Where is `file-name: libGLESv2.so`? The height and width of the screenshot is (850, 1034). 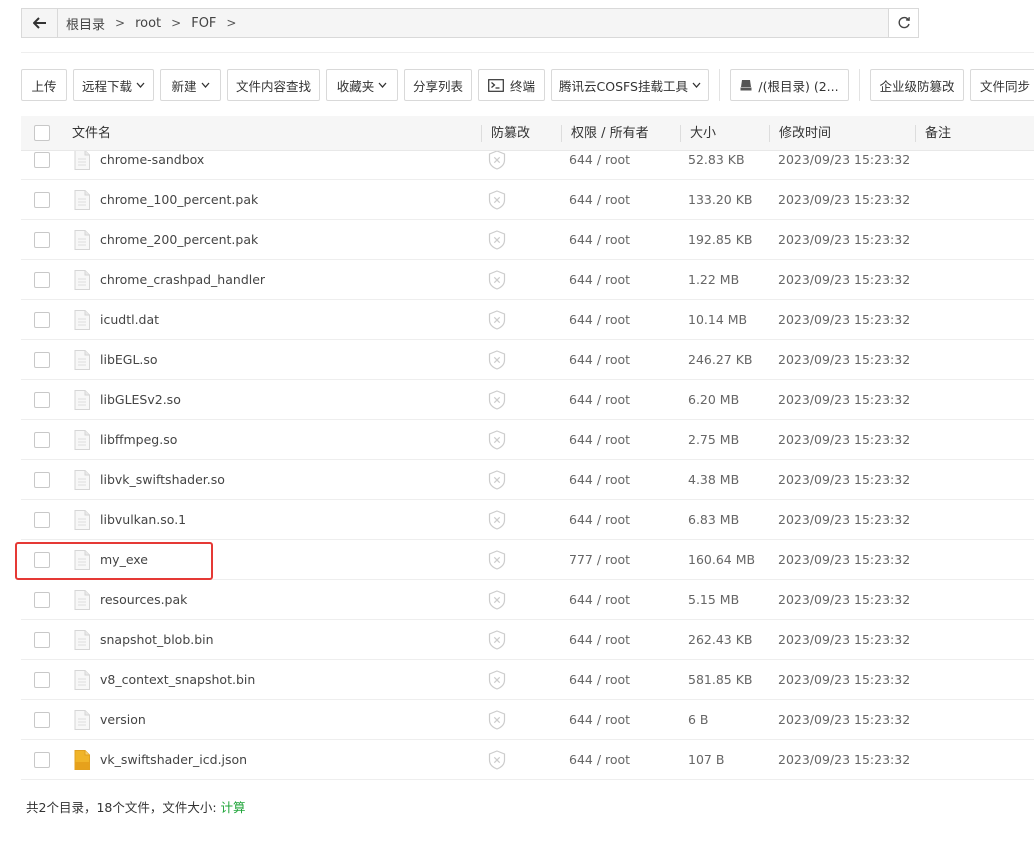 file-name: libGLESv2.so is located at coordinates (140, 399).